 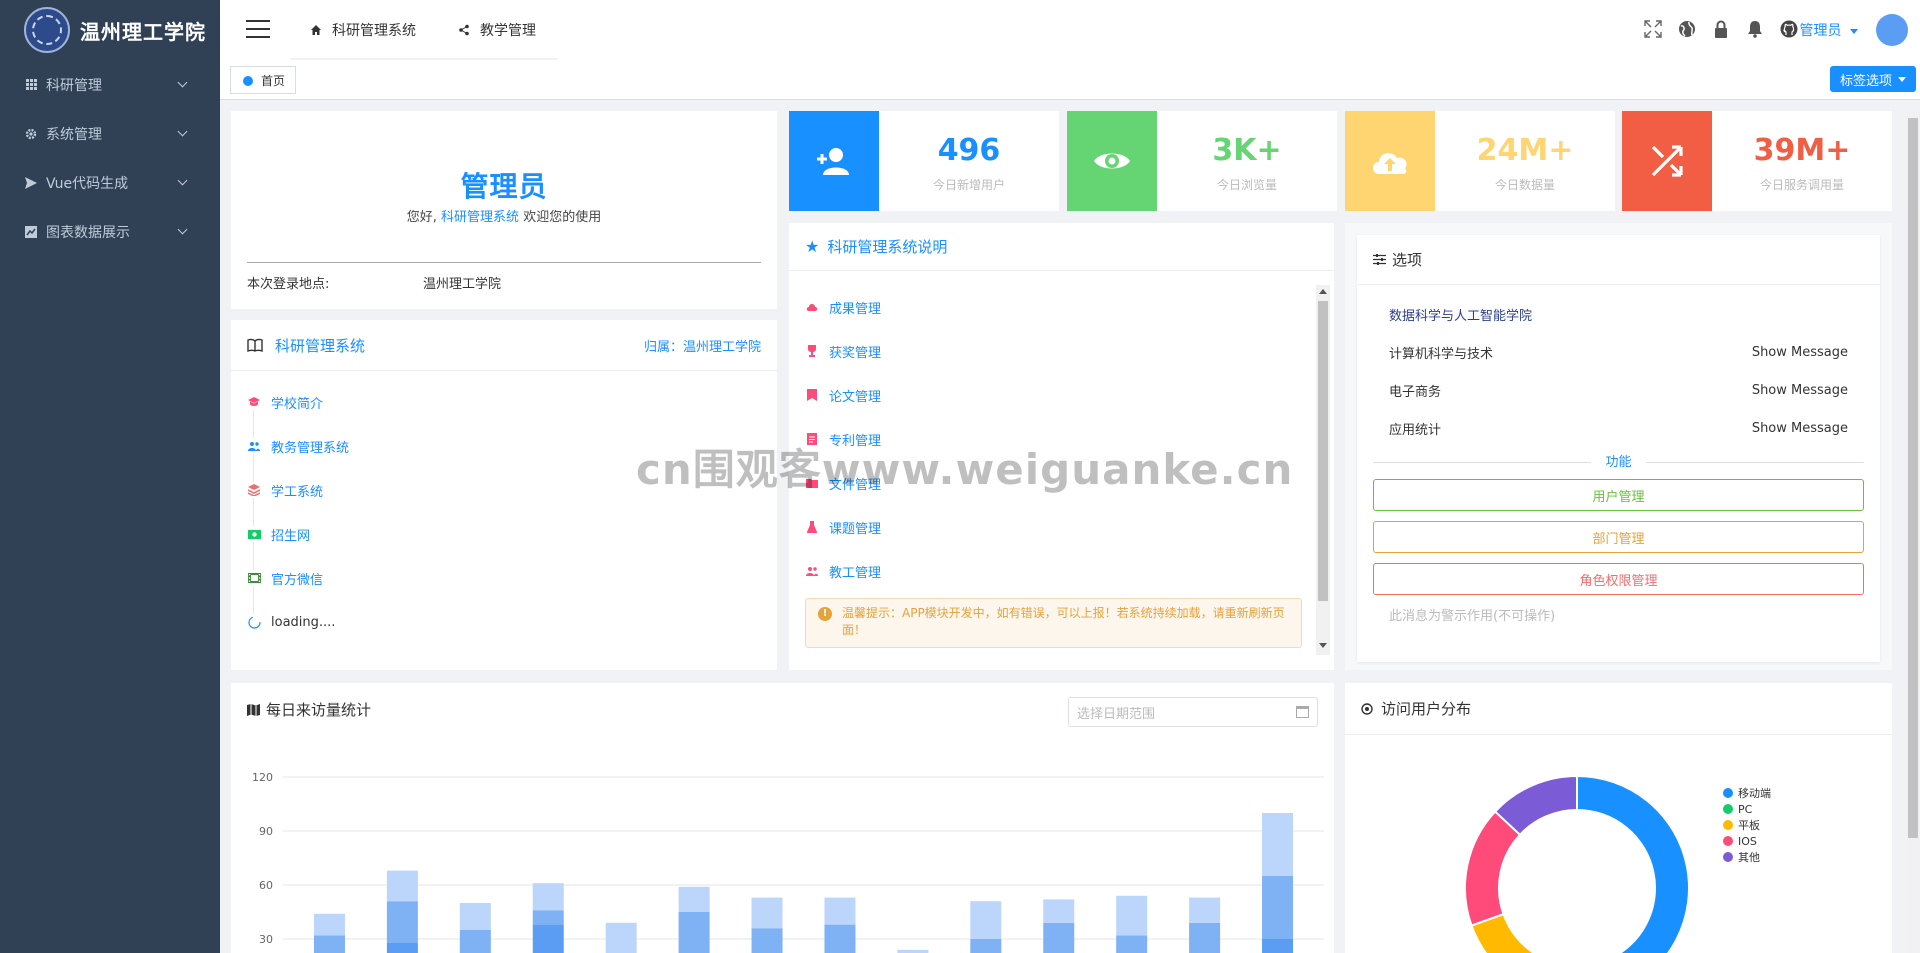 What do you see at coordinates (182, 229) in the screenshot?
I see `chevron-down-icon` at bounding box center [182, 229].